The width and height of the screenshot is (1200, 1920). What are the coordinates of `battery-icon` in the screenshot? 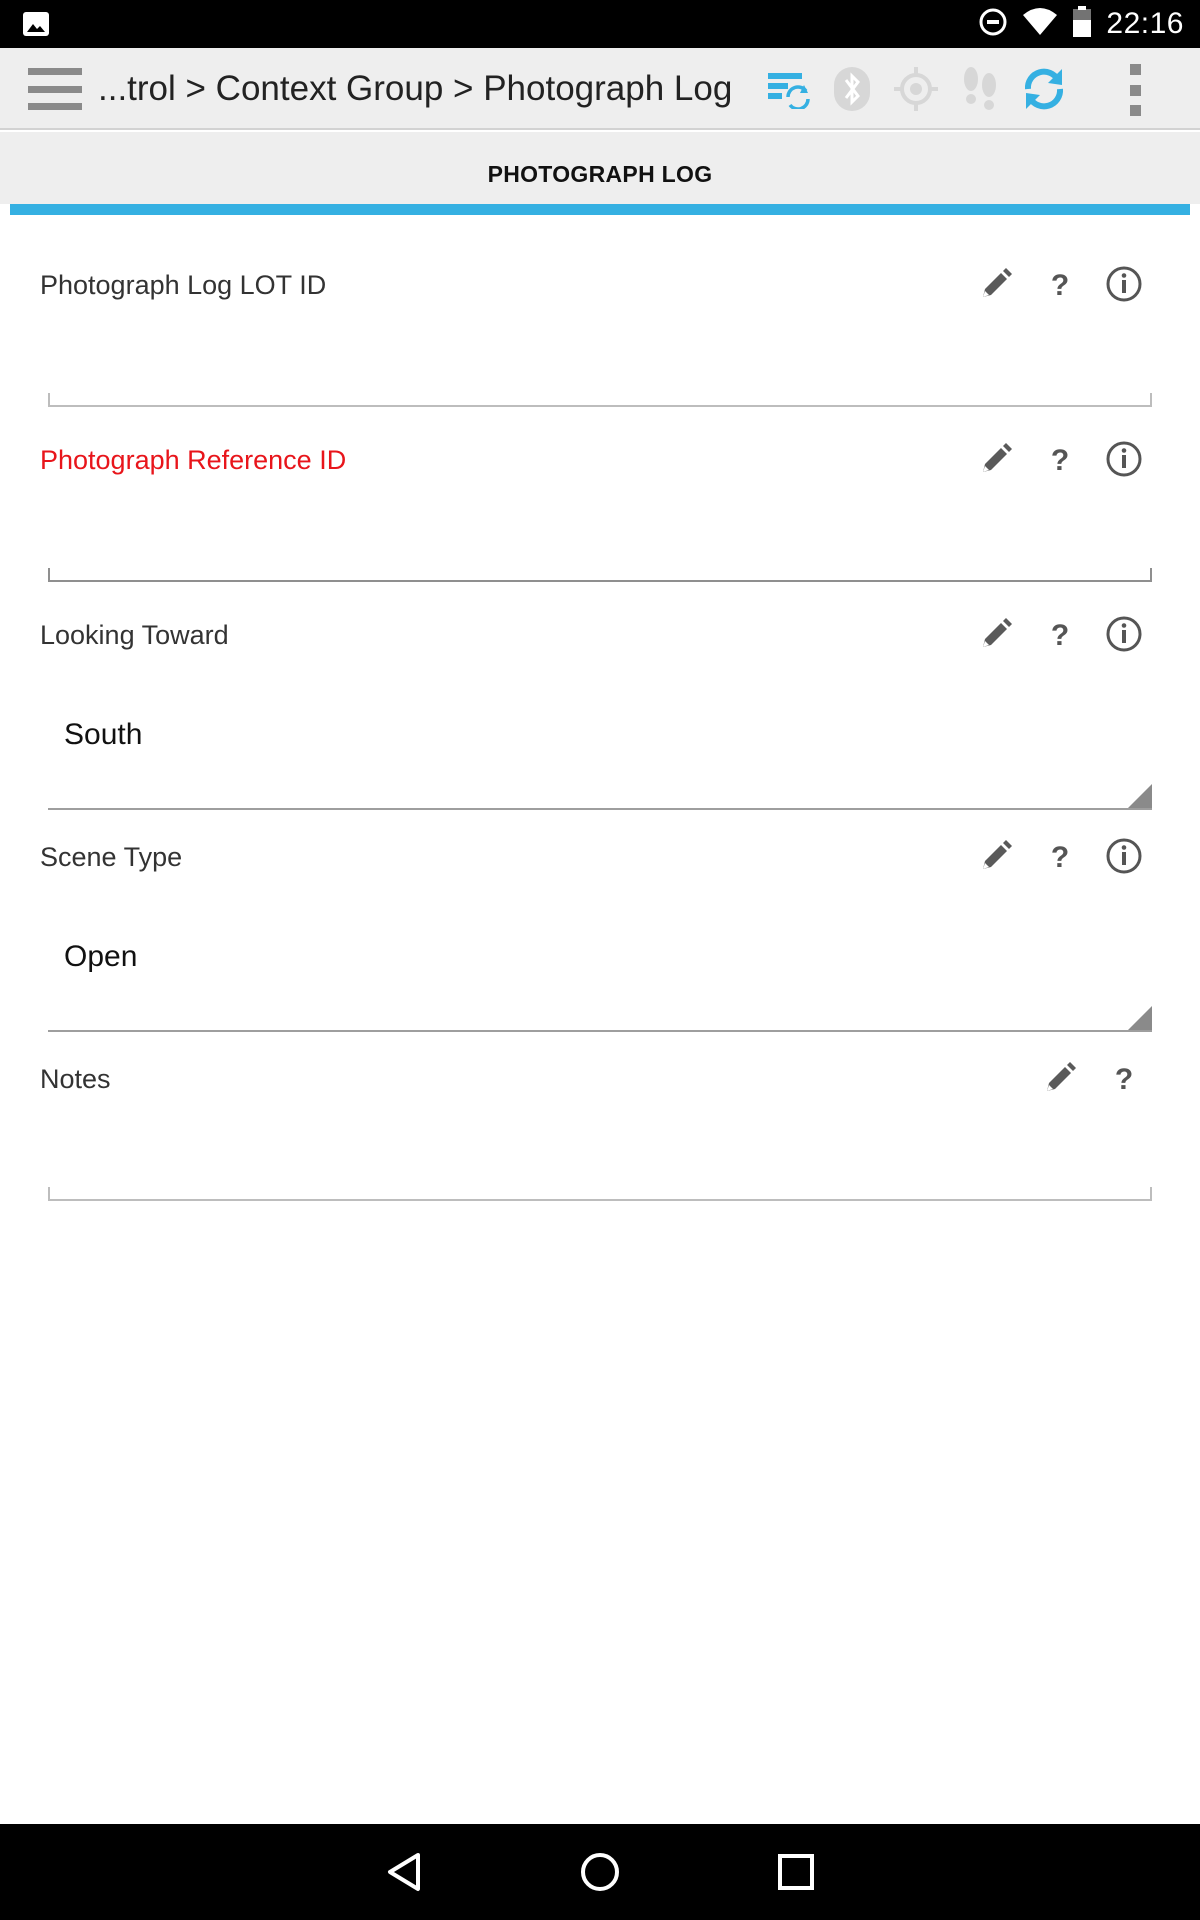 It's located at (1082, 24).